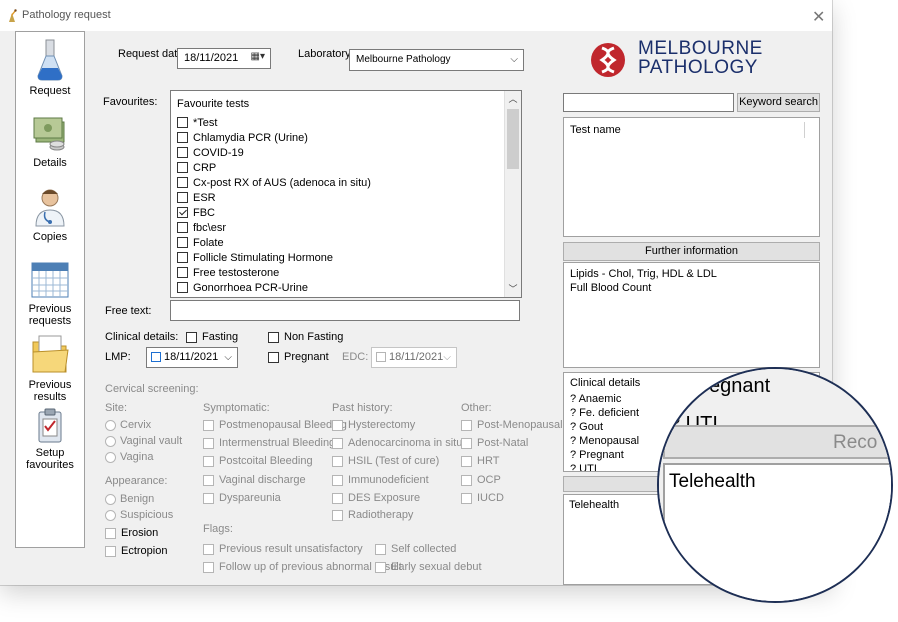 The width and height of the screenshot is (898, 622). Describe the element at coordinates (415, 549) in the screenshot. I see `flag-checkbox: Self collected` at that location.